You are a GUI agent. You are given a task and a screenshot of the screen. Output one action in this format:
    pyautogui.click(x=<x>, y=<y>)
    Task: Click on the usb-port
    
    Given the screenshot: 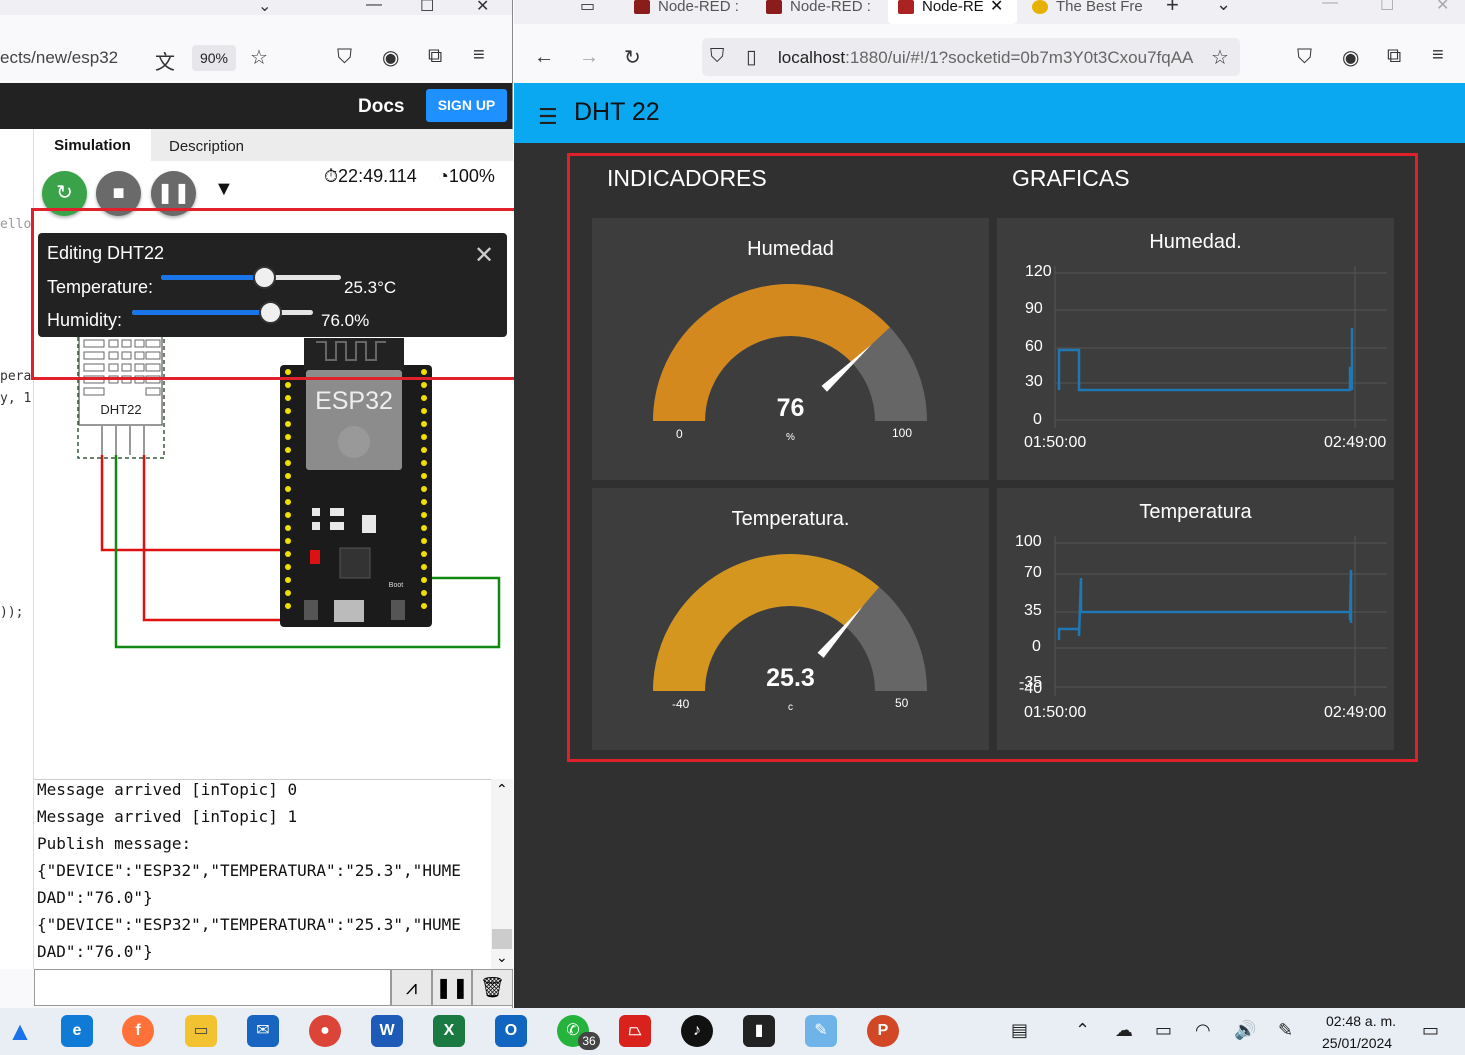 What is the action you would take?
    pyautogui.click(x=349, y=611)
    